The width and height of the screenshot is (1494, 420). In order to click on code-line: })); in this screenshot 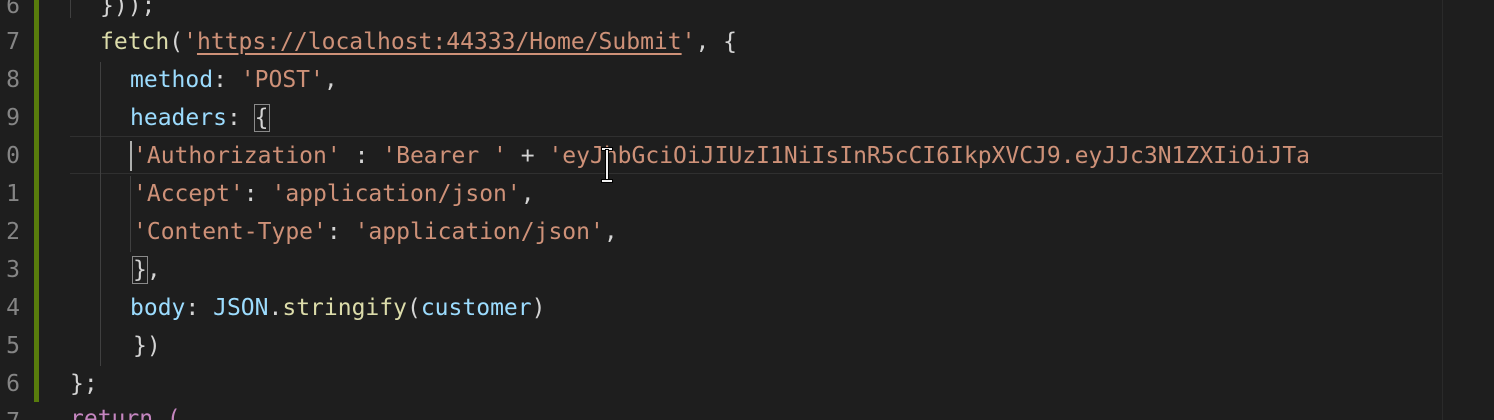, I will do `click(127, 12)`.